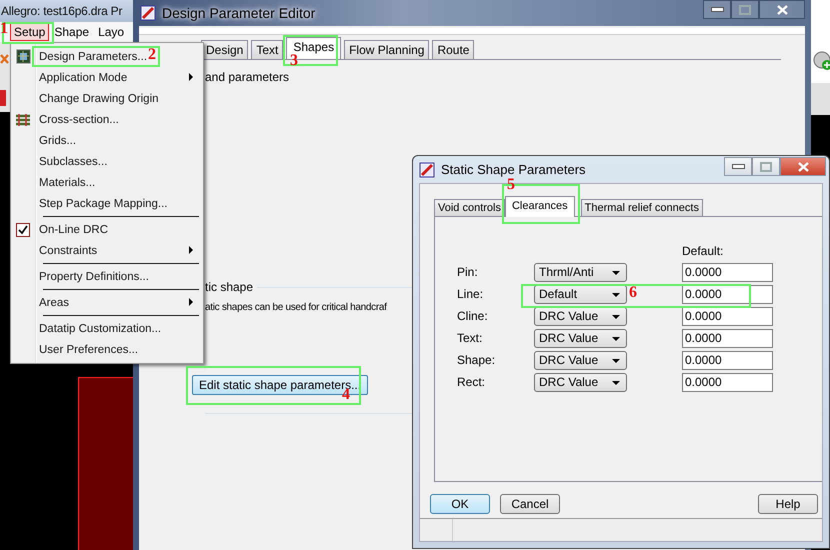 The width and height of the screenshot is (830, 550). What do you see at coordinates (387, 49) in the screenshot?
I see `tab: Flow Planning` at bounding box center [387, 49].